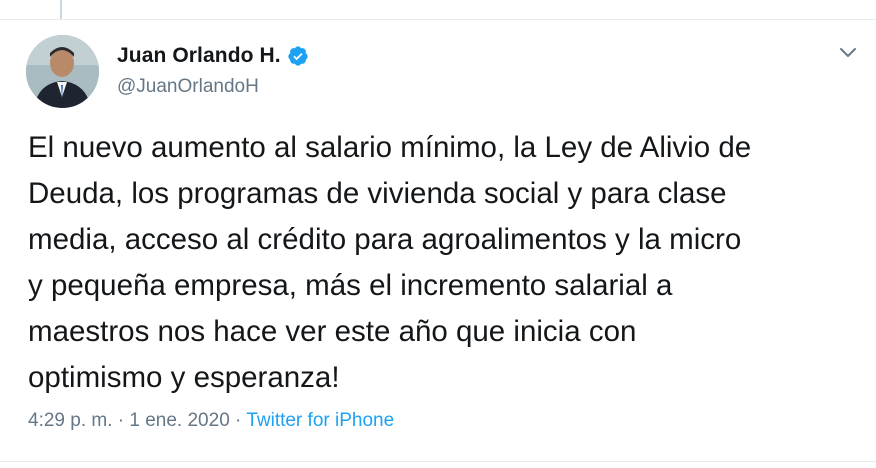 Image resolution: width=876 pixels, height=468 pixels. I want to click on tweet-source-link: Twitter for iPhone, so click(320, 420).